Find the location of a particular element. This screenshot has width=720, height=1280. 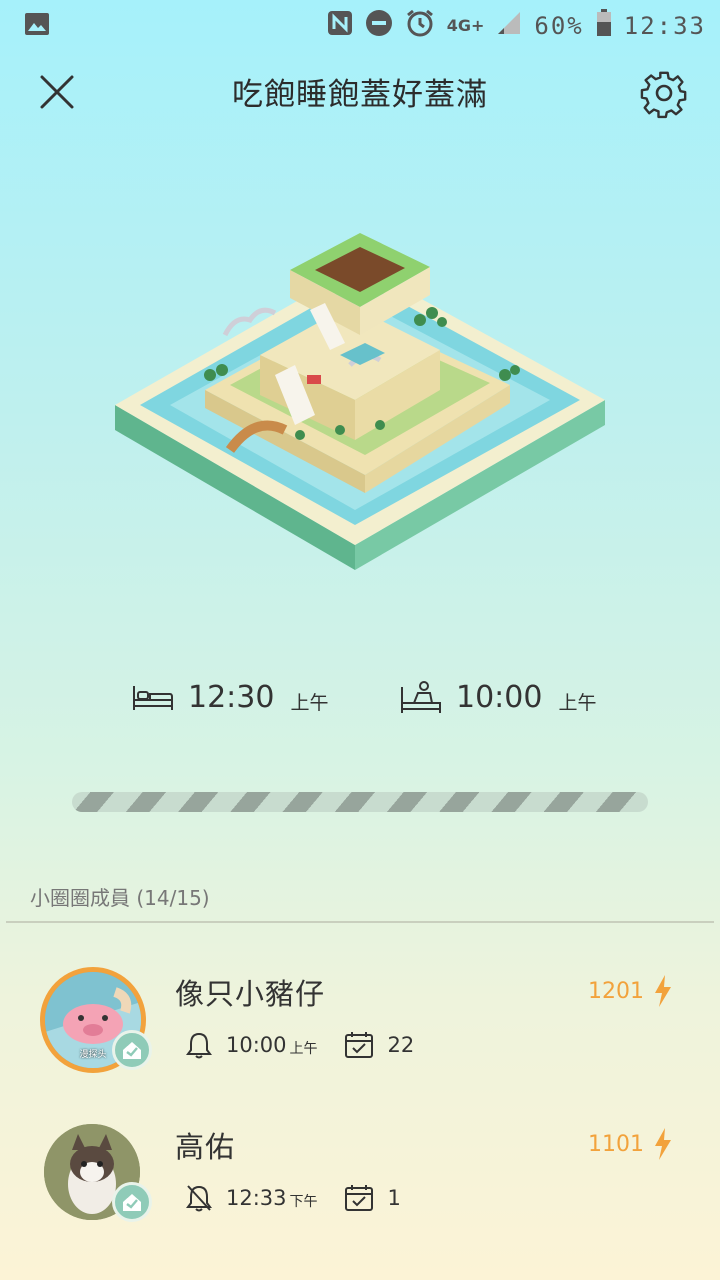

member-info: 12:33 下午 1 is located at coordinates (293, 1198).